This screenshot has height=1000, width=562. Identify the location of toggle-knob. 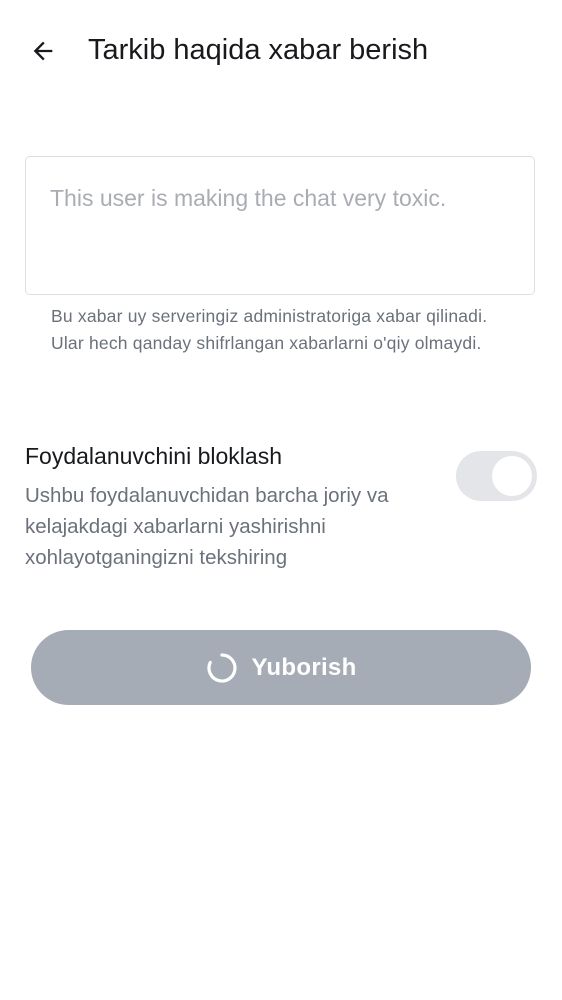
(512, 476).